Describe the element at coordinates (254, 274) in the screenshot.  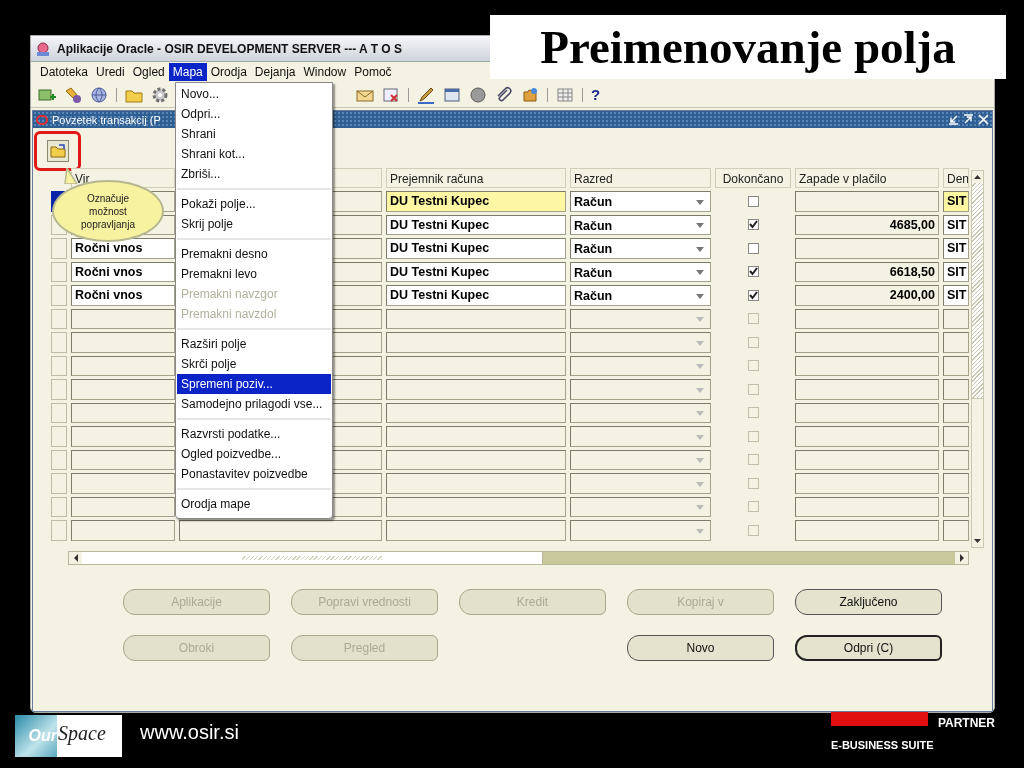
I see `menu-item: Premakni levo` at that location.